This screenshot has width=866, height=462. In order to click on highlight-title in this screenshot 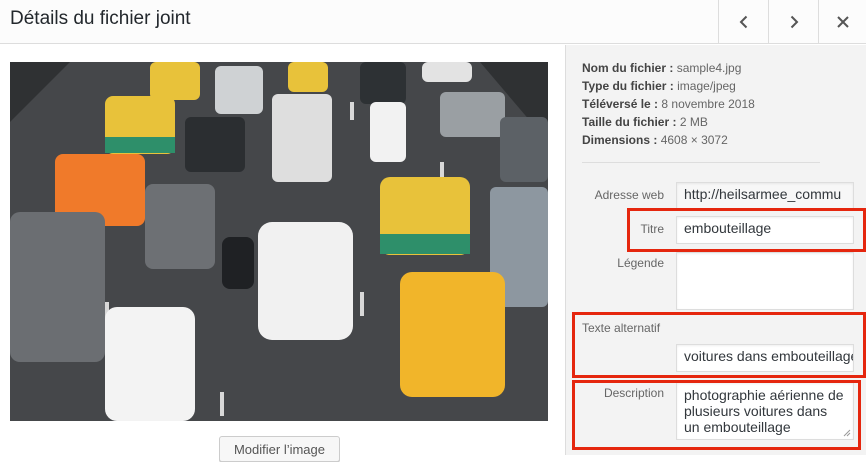, I will do `click(746, 230)`.